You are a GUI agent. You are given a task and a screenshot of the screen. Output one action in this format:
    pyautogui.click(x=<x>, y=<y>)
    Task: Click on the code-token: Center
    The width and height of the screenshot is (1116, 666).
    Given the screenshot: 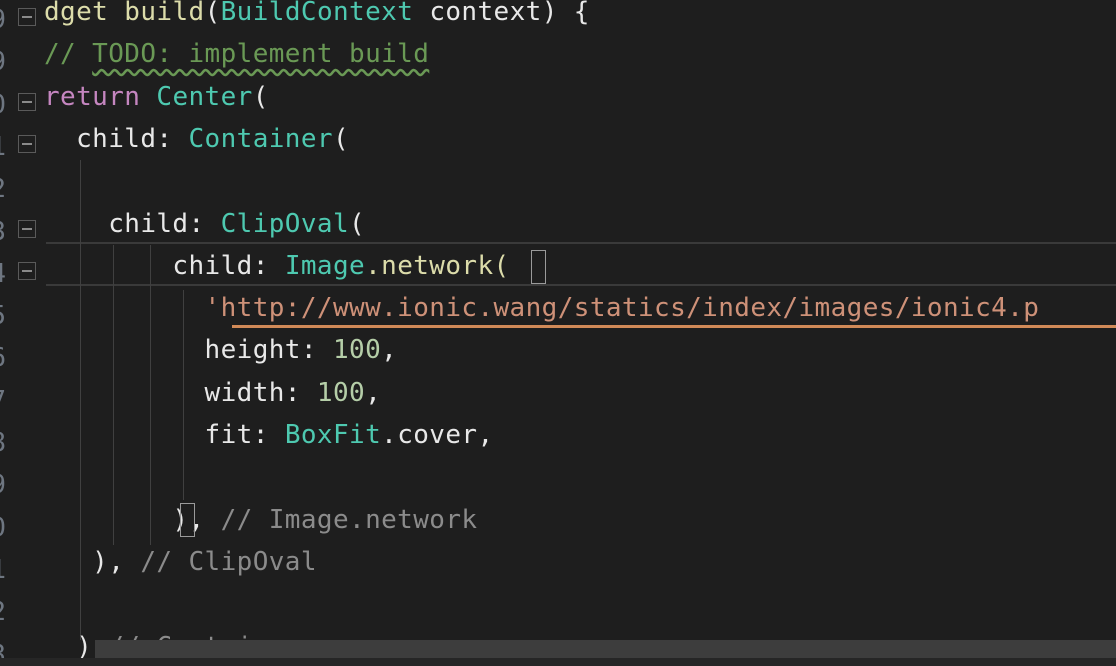 What is the action you would take?
    pyautogui.click(x=204, y=96)
    